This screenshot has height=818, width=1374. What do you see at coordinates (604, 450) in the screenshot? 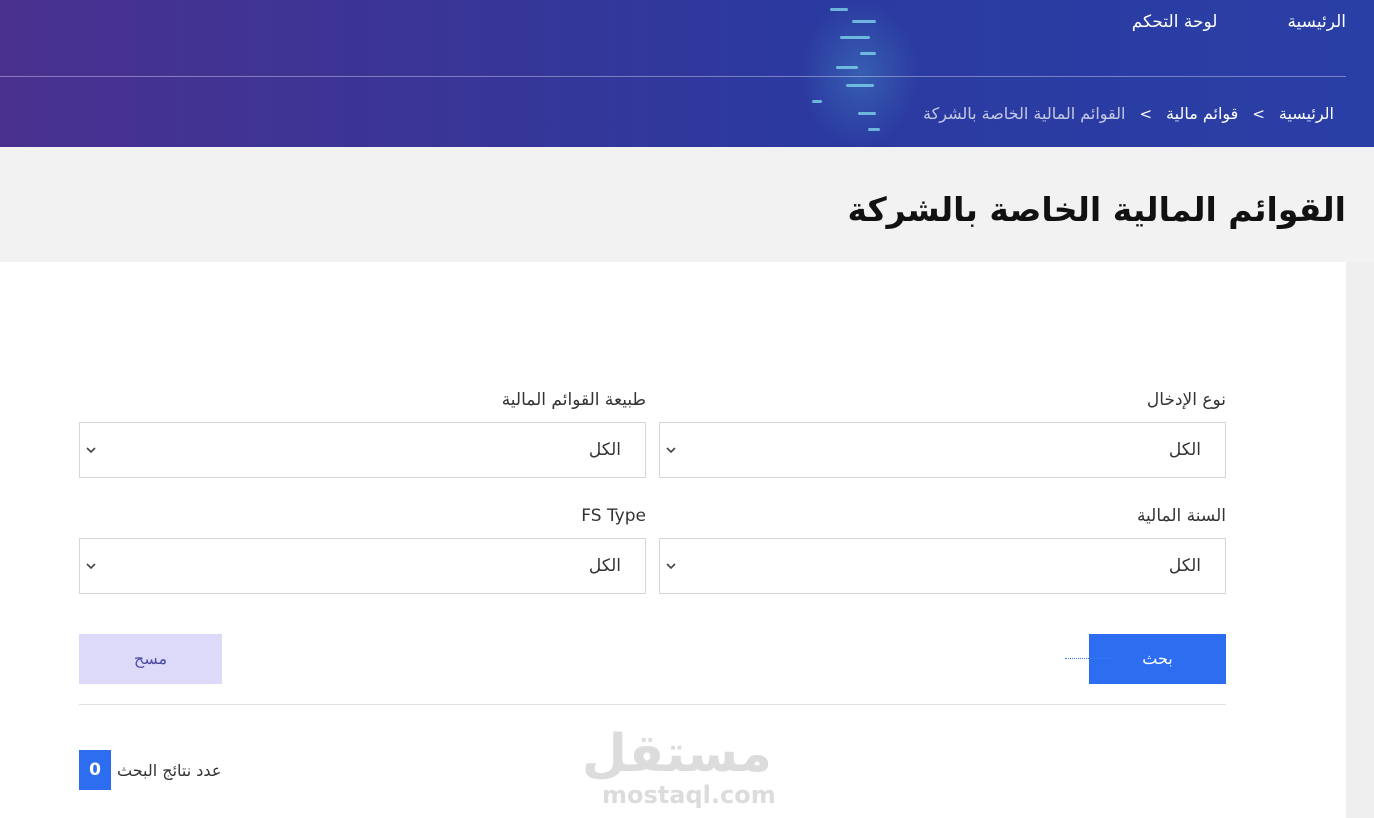
I see `statement-nature-value: الكل` at bounding box center [604, 450].